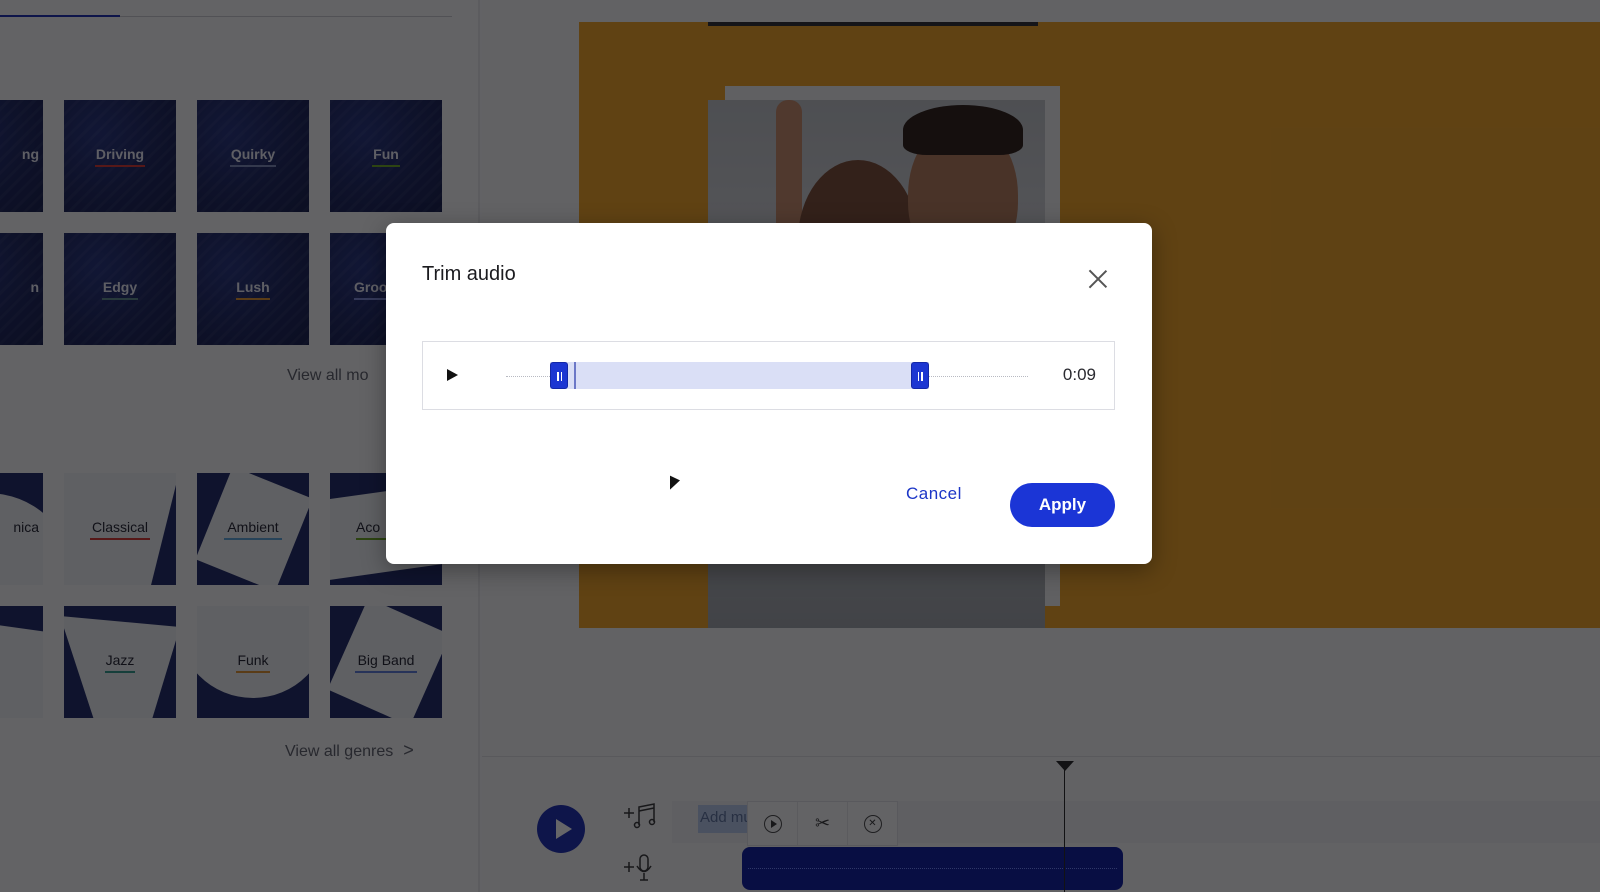 Image resolution: width=1600 pixels, height=892 pixels. I want to click on trim-playhead, so click(574, 375).